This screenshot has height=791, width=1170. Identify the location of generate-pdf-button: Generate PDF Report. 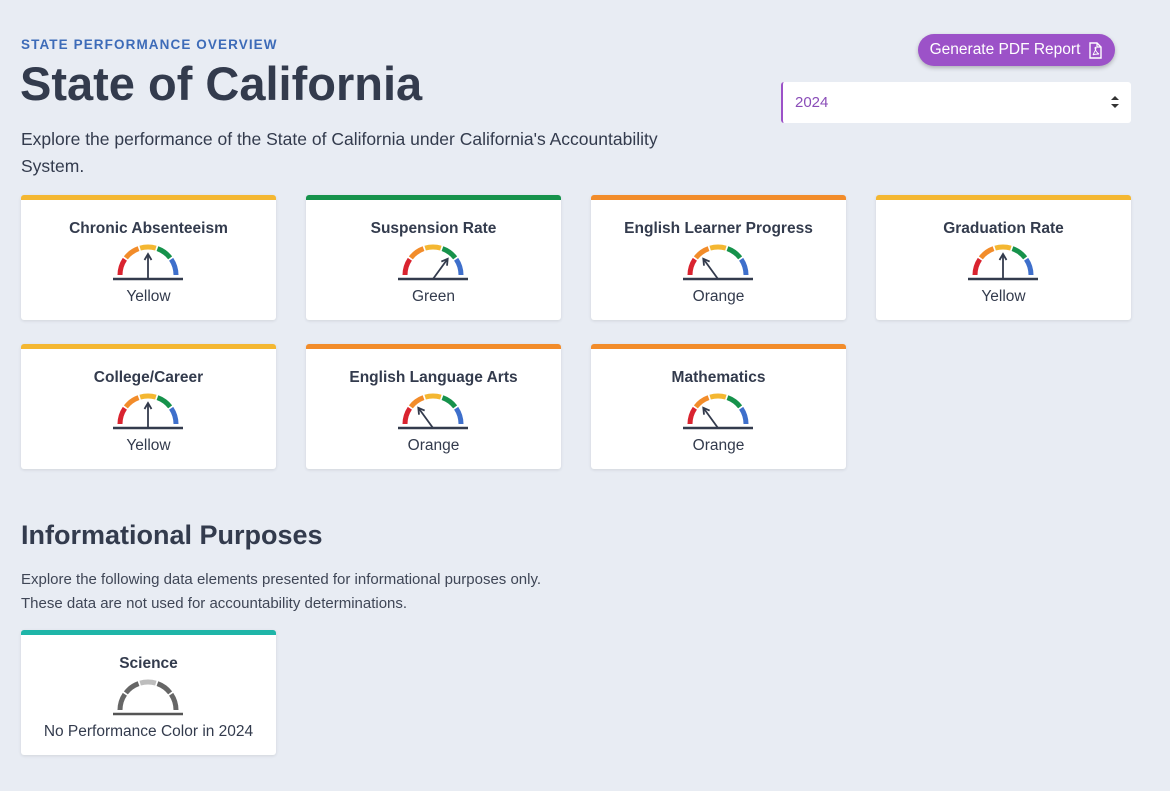
(1016, 50).